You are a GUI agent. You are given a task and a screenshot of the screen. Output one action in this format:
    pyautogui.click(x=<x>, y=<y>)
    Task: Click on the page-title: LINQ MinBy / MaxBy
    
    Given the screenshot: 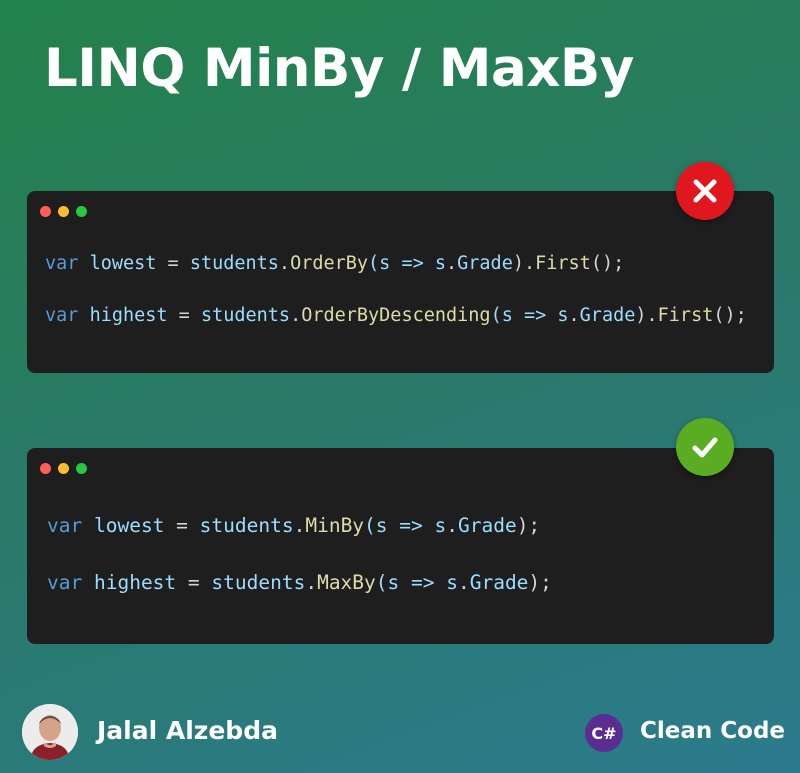 What is the action you would take?
    pyautogui.click(x=339, y=68)
    